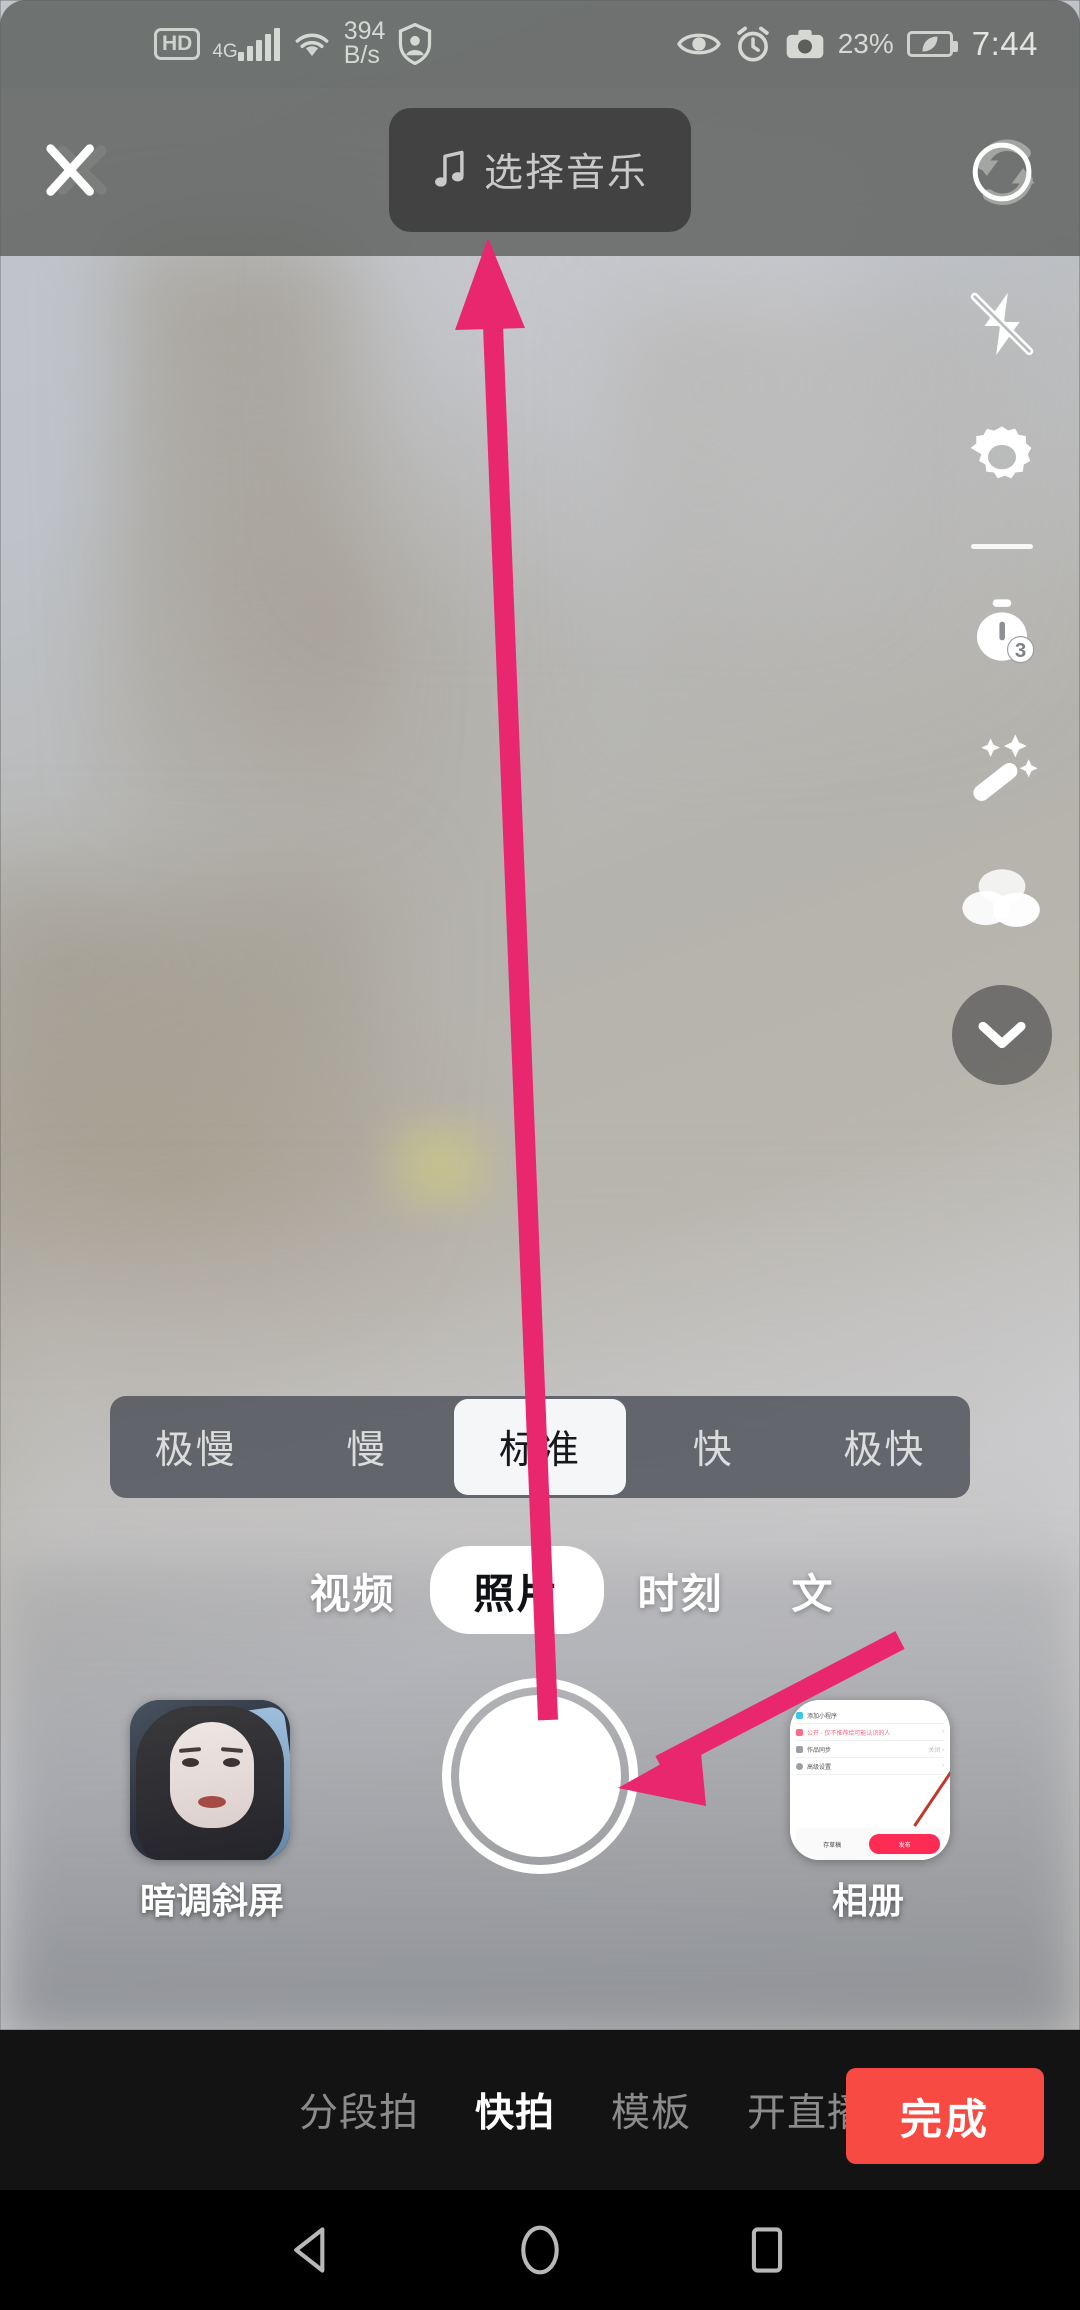  Describe the element at coordinates (832, 1845) in the screenshot. I see `album-preview-draft-label: 存草稿` at that location.